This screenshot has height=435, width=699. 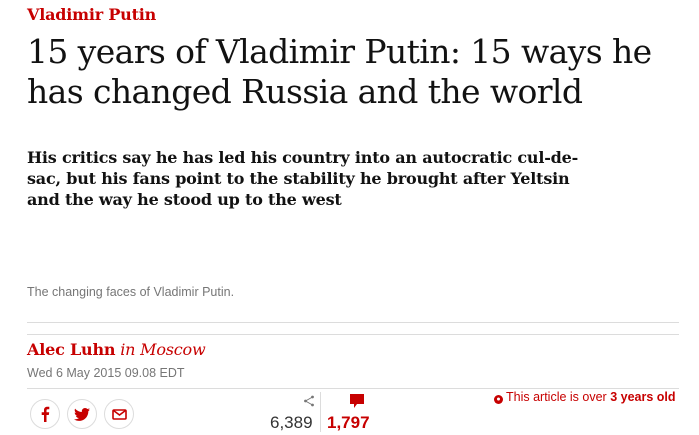 What do you see at coordinates (309, 403) in the screenshot?
I see `share-count-icon` at bounding box center [309, 403].